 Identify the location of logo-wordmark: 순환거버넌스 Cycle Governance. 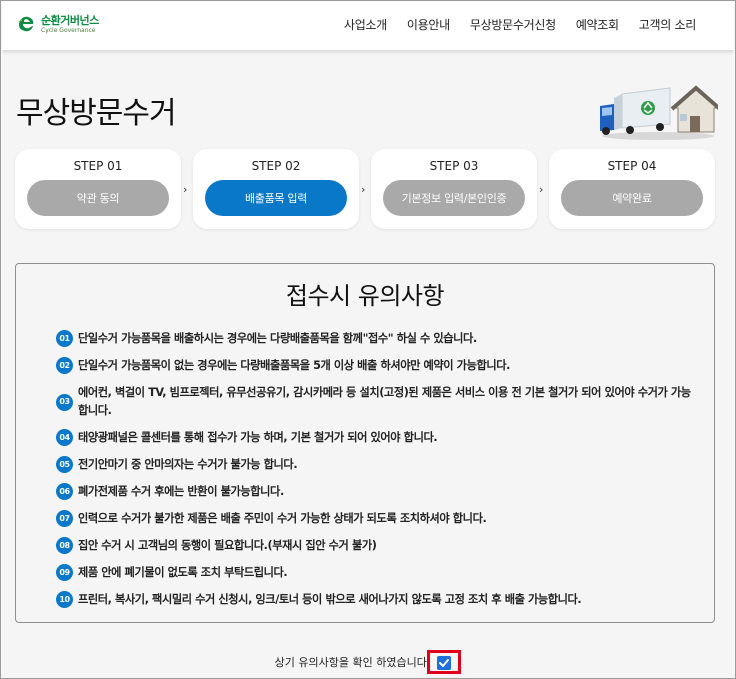
(70, 24).